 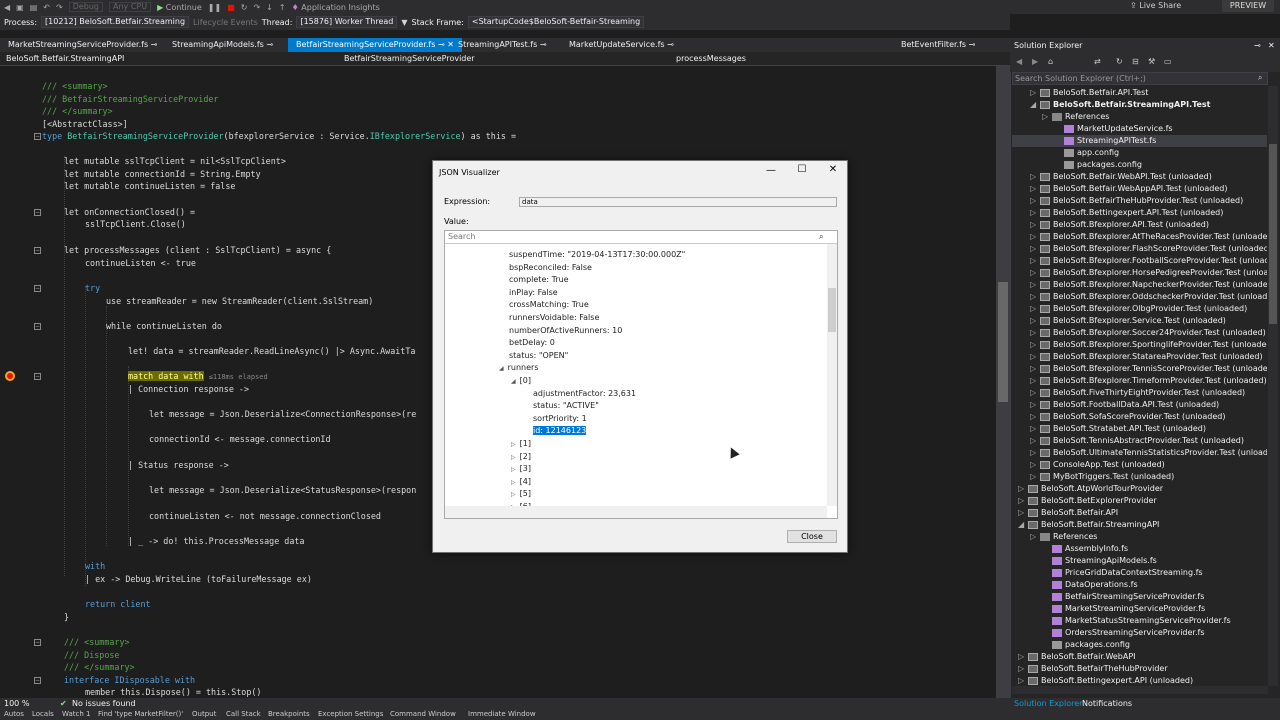 I want to click on json-tree-node: status: "OPEN", so click(x=538, y=356).